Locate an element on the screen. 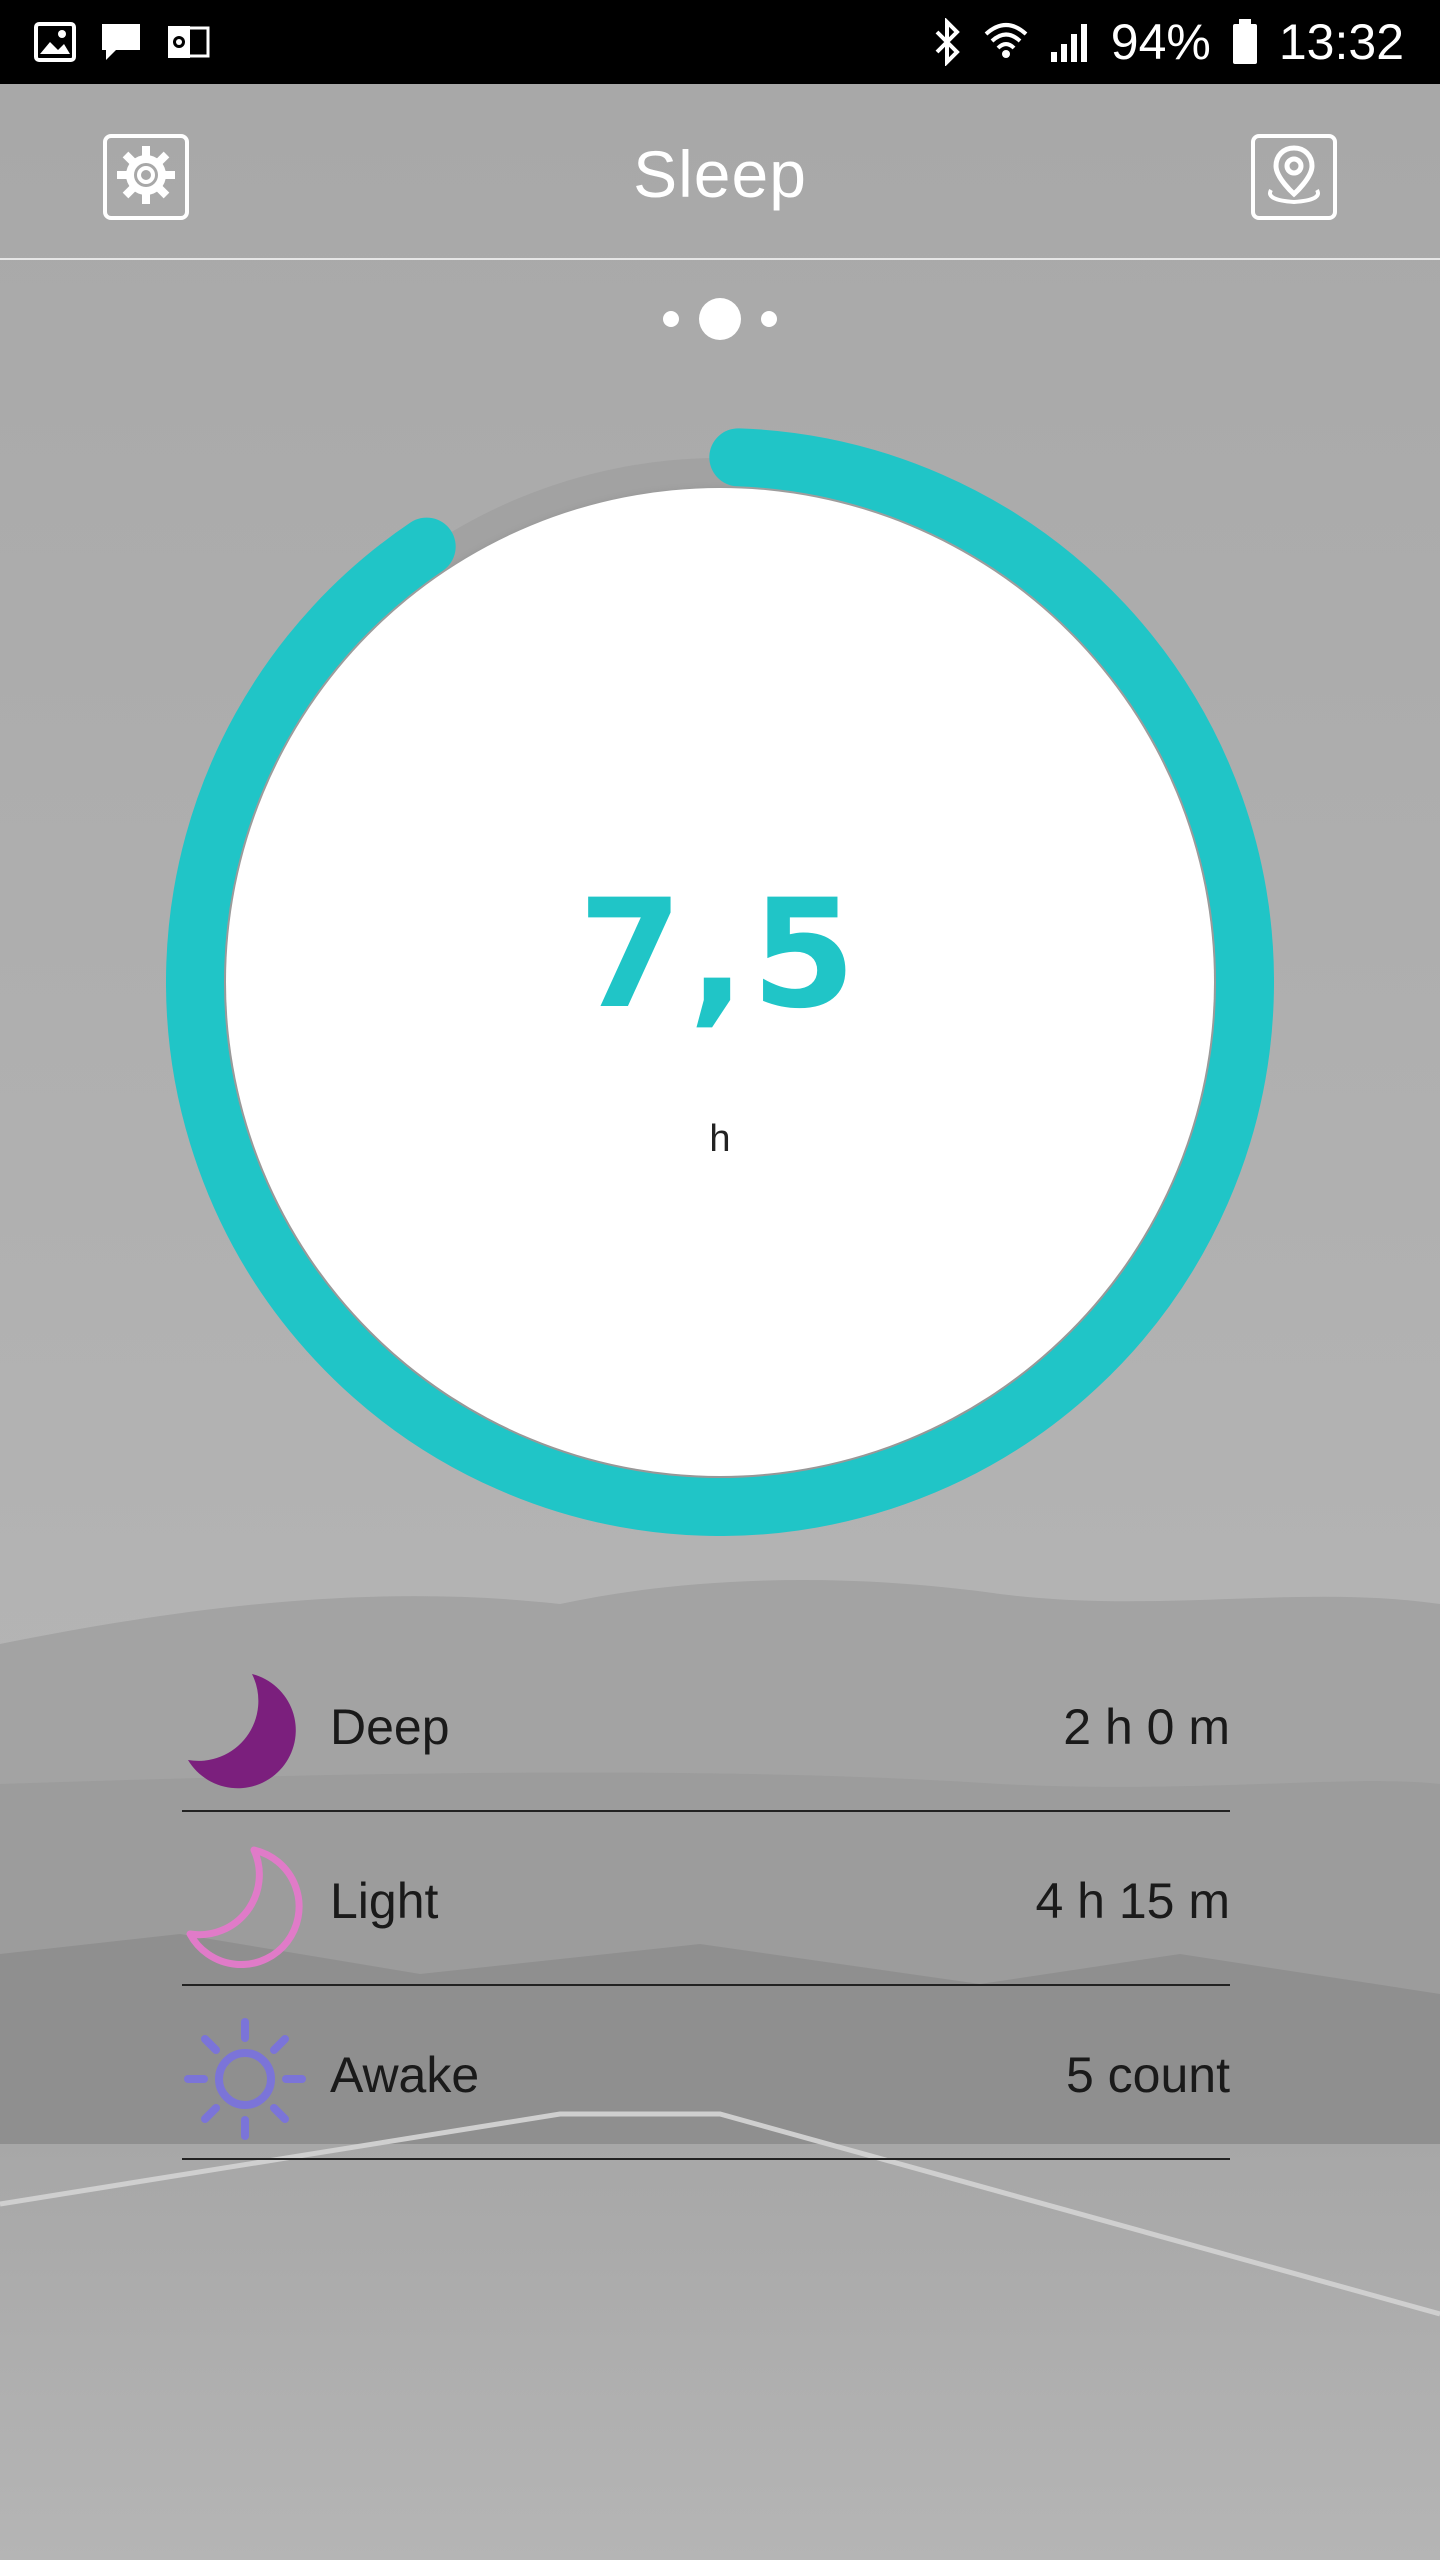 The height and width of the screenshot is (2560, 1440). outlook-icon is located at coordinates (188, 44).